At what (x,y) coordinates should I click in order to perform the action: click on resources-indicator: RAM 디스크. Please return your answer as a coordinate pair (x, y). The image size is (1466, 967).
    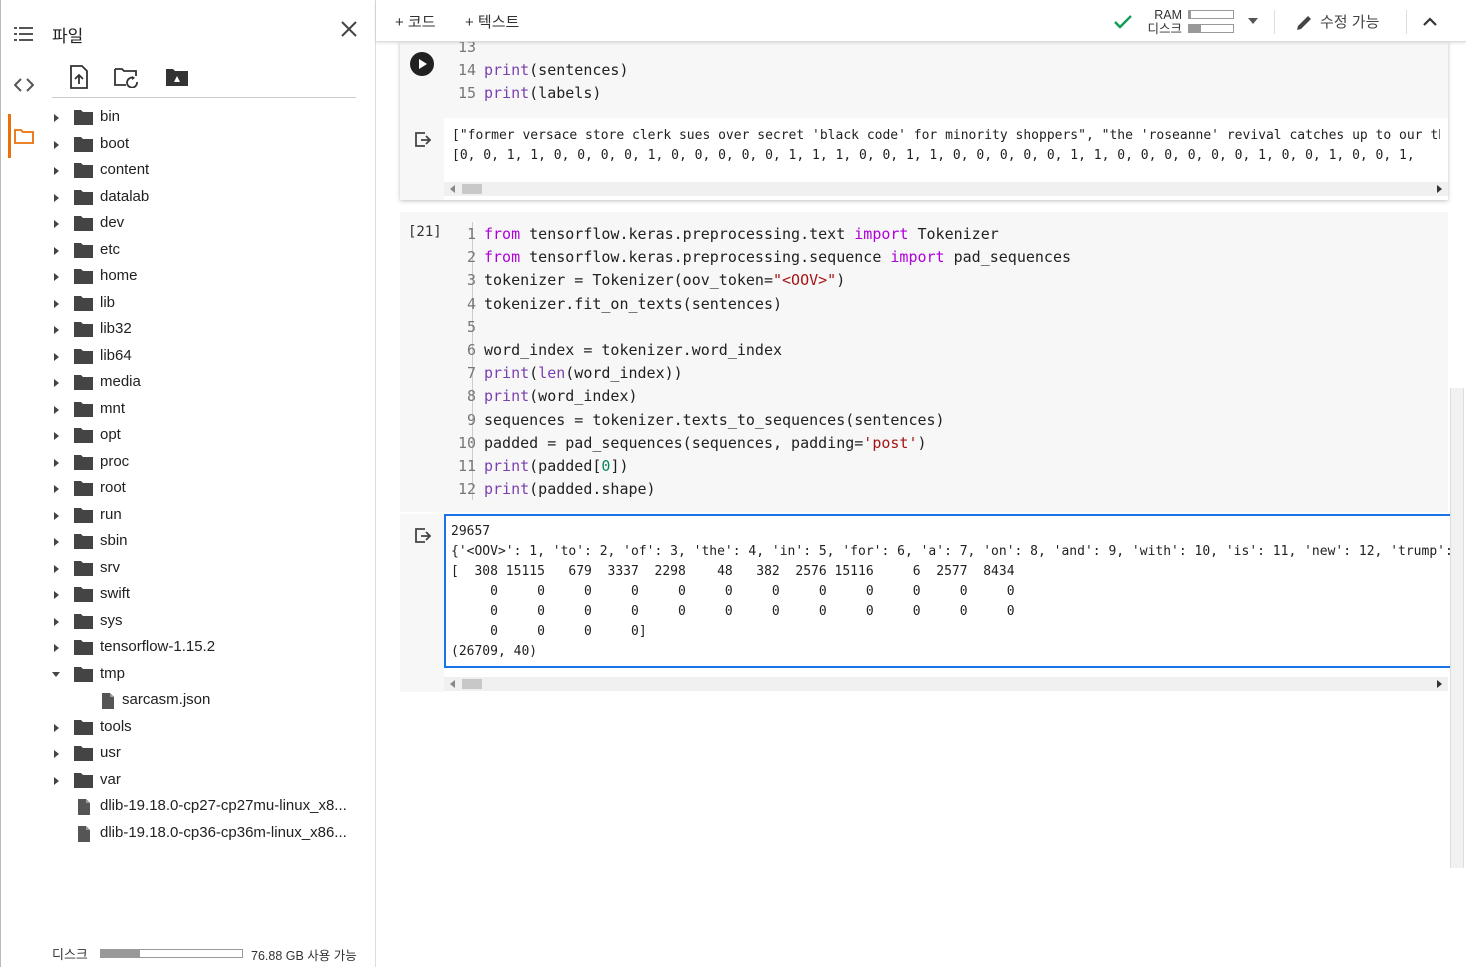
    Looking at the image, I should click on (1194, 22).